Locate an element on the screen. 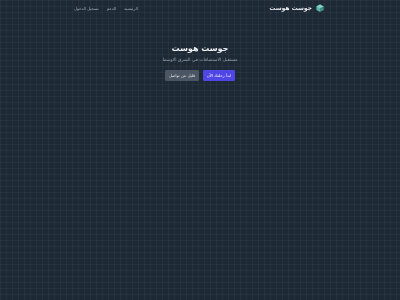 This screenshot has width=400, height=300. brand-name: جوست هوست is located at coordinates (290, 8).